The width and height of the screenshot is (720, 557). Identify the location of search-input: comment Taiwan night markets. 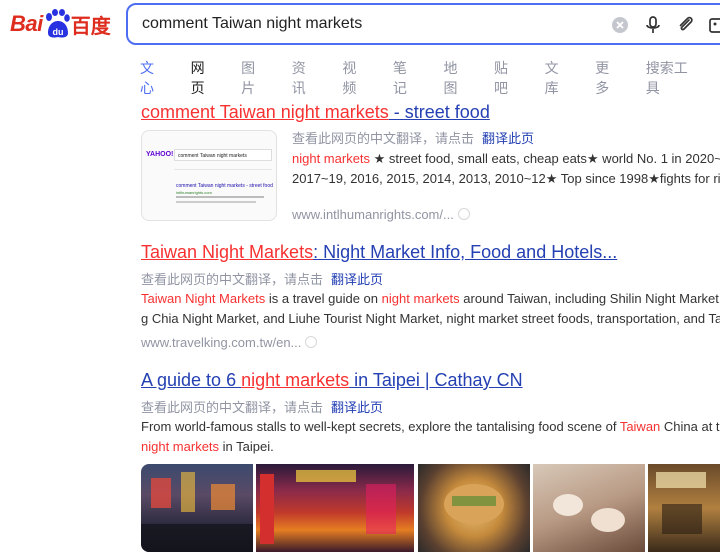
(252, 24).